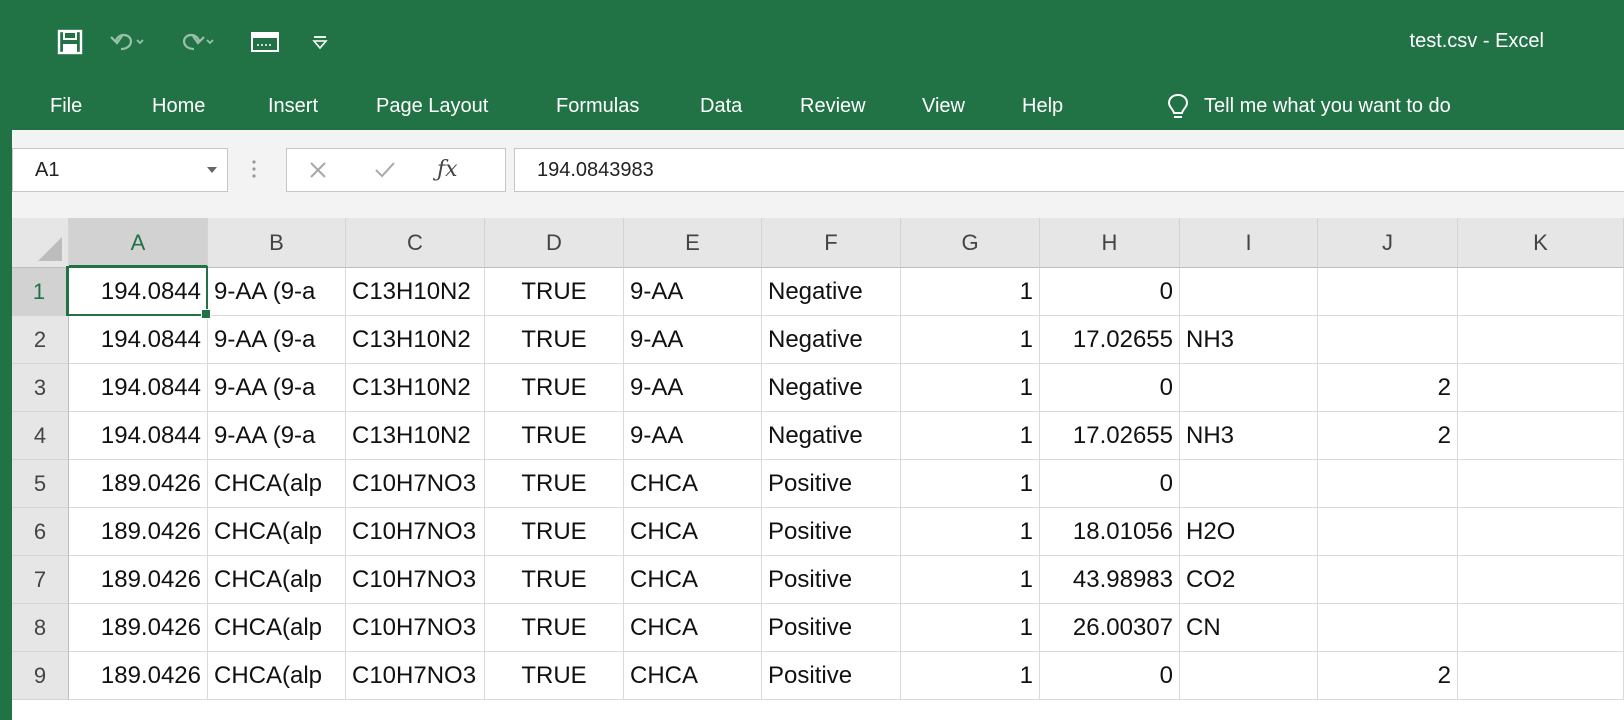  What do you see at coordinates (1541, 484) in the screenshot?
I see `cell-k5` at bounding box center [1541, 484].